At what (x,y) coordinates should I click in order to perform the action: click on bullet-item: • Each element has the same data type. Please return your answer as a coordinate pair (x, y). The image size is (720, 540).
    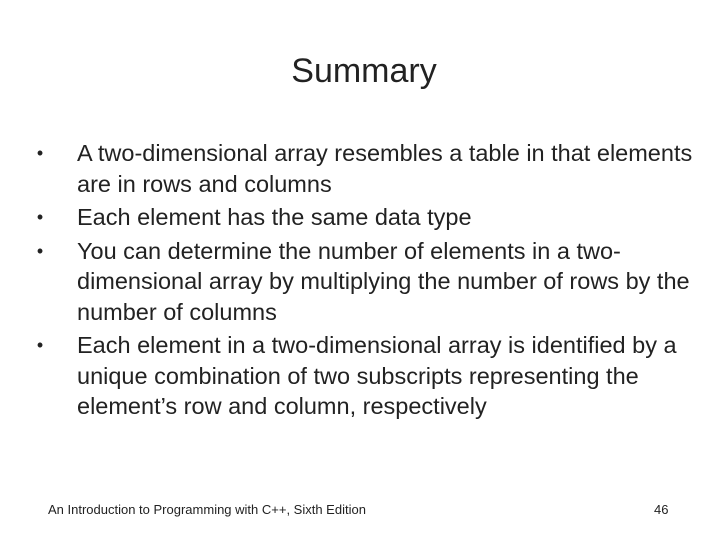
    Looking at the image, I should click on (365, 217).